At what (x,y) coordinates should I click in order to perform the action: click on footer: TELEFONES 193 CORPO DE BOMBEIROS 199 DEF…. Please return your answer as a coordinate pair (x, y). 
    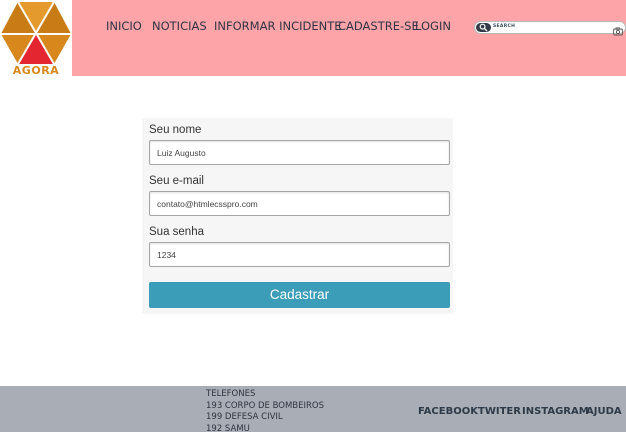
    Looking at the image, I should click on (313, 409).